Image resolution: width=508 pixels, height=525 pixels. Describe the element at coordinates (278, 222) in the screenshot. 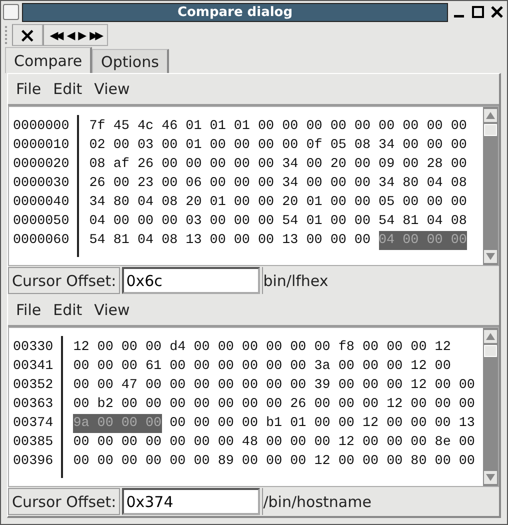

I see `hex-bytes: 04 00 00 00 03 00 00 00 54 01 00 00 54 81 04 08` at that location.